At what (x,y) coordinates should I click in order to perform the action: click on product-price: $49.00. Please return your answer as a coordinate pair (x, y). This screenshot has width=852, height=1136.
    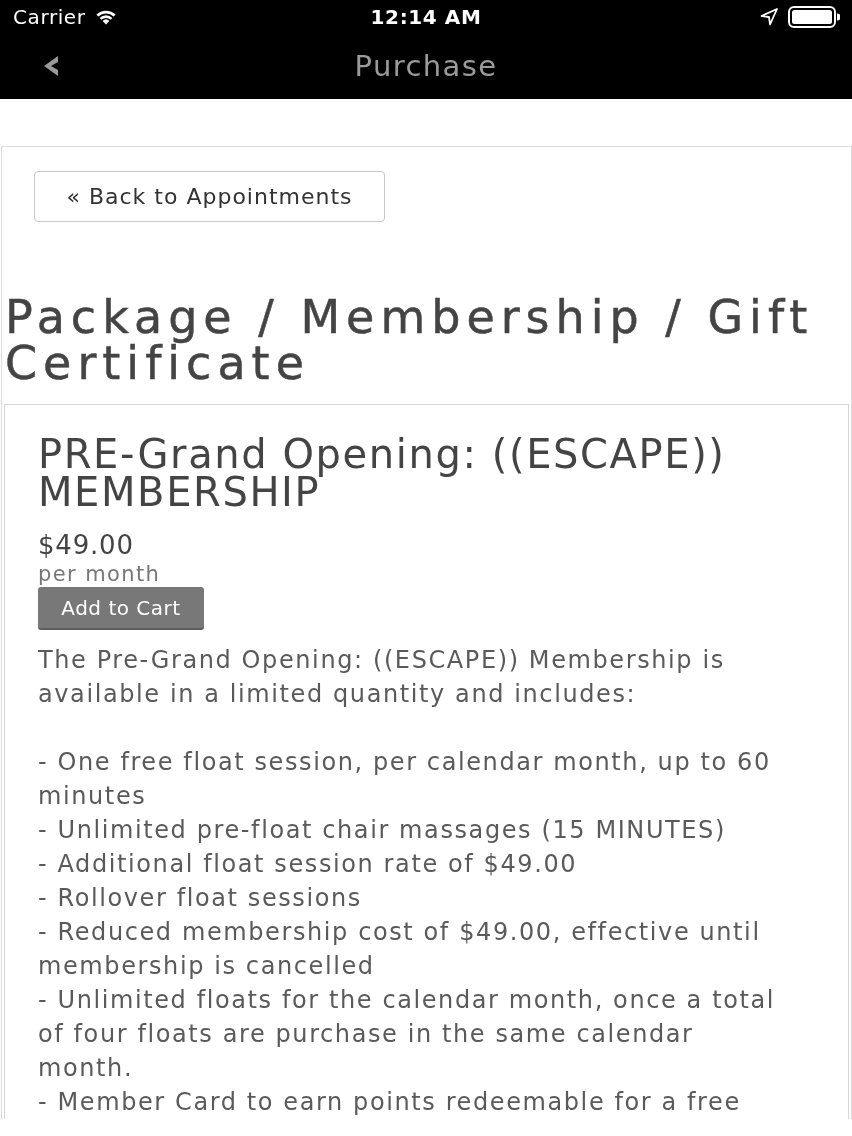
    Looking at the image, I should click on (86, 545).